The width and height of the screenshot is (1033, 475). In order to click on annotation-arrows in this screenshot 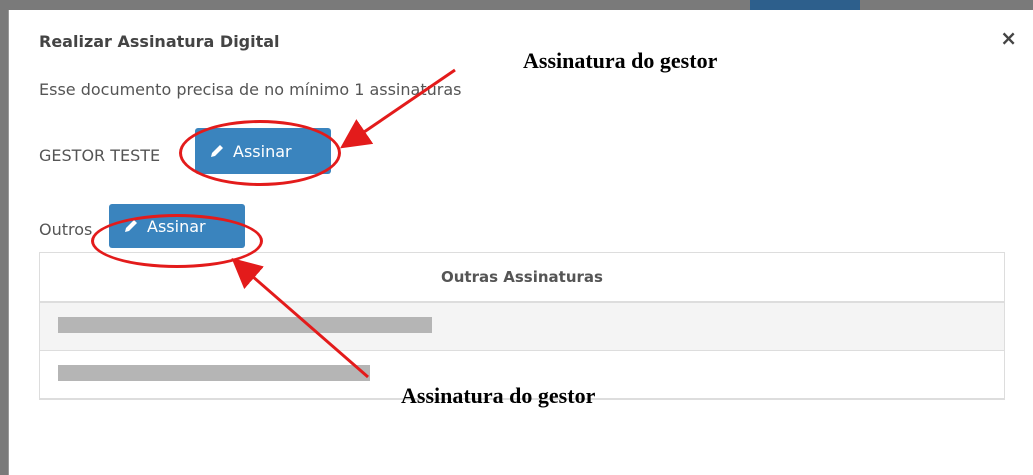, I will do `click(343, 223)`.